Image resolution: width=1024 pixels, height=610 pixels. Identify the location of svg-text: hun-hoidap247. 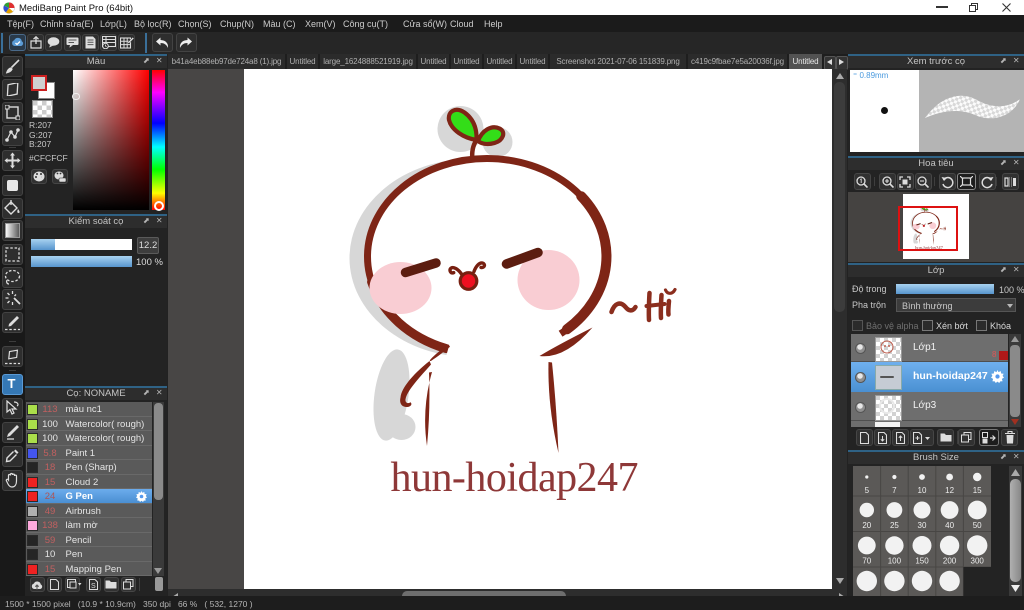
(514, 478).